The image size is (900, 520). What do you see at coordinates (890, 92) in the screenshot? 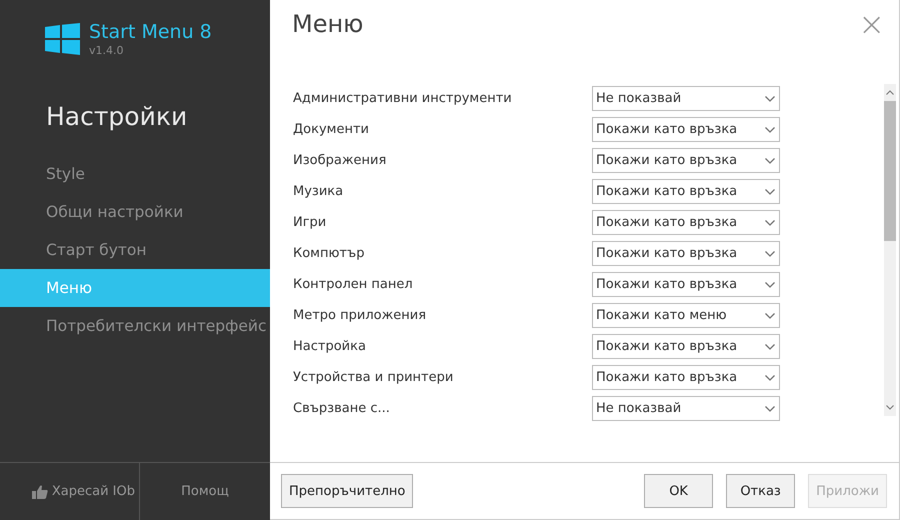
I see `scroll-up-icon` at bounding box center [890, 92].